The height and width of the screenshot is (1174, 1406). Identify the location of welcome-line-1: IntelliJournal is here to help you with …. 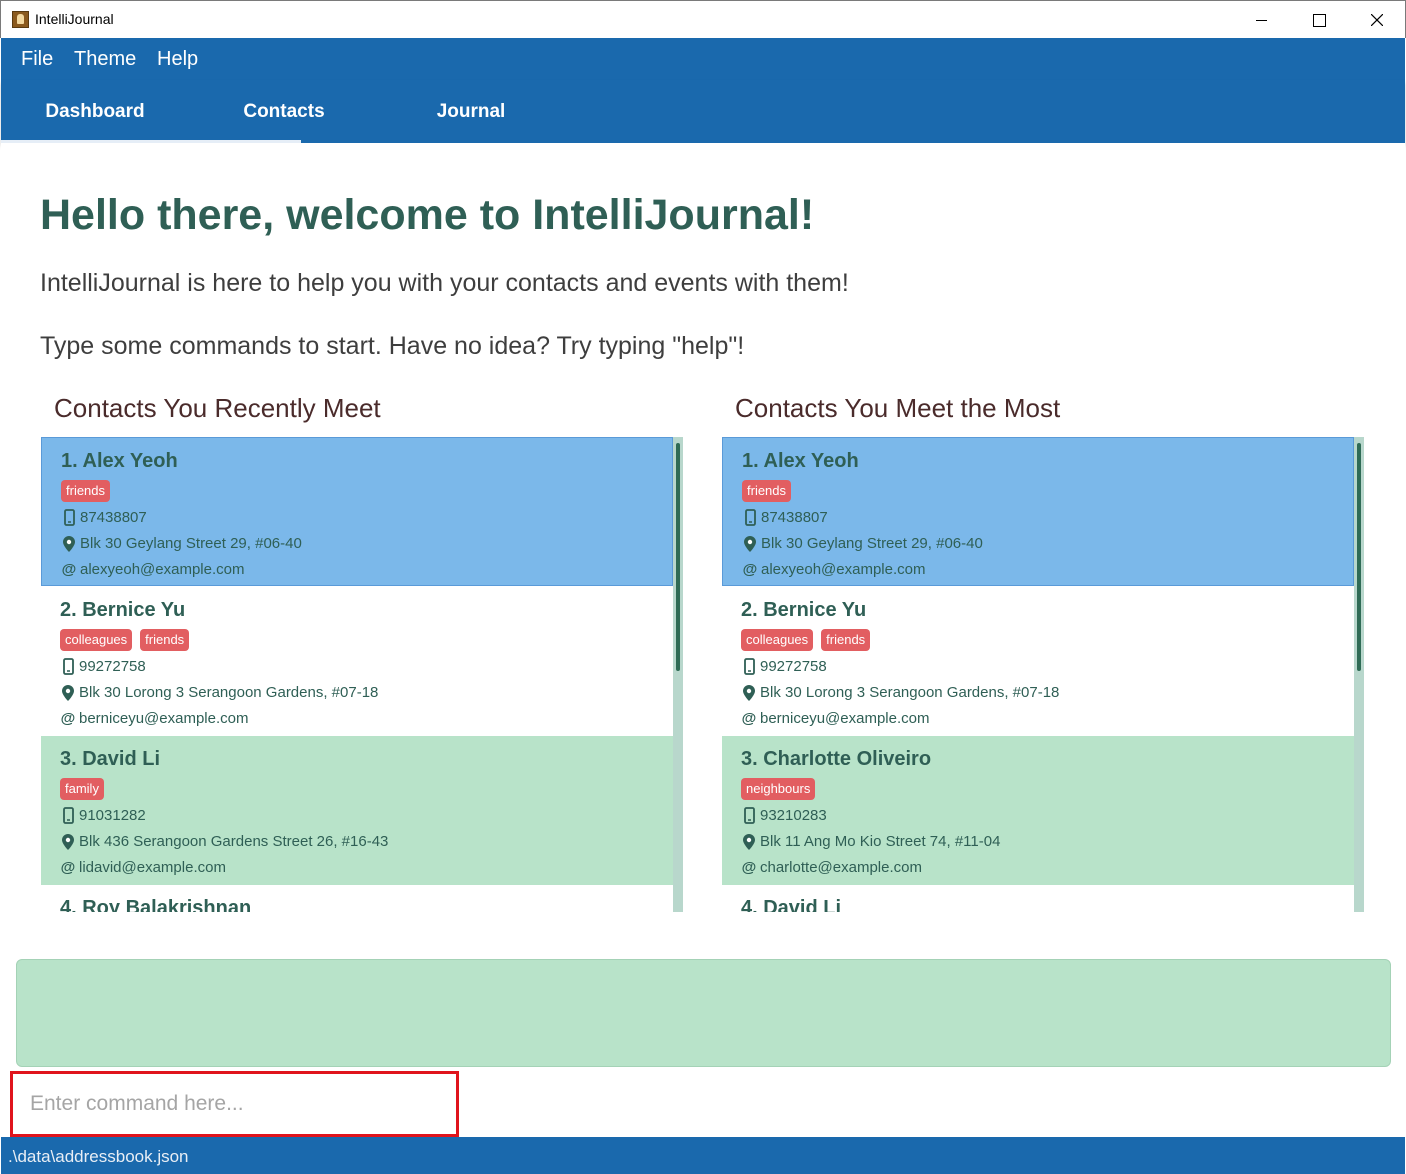
(444, 283).